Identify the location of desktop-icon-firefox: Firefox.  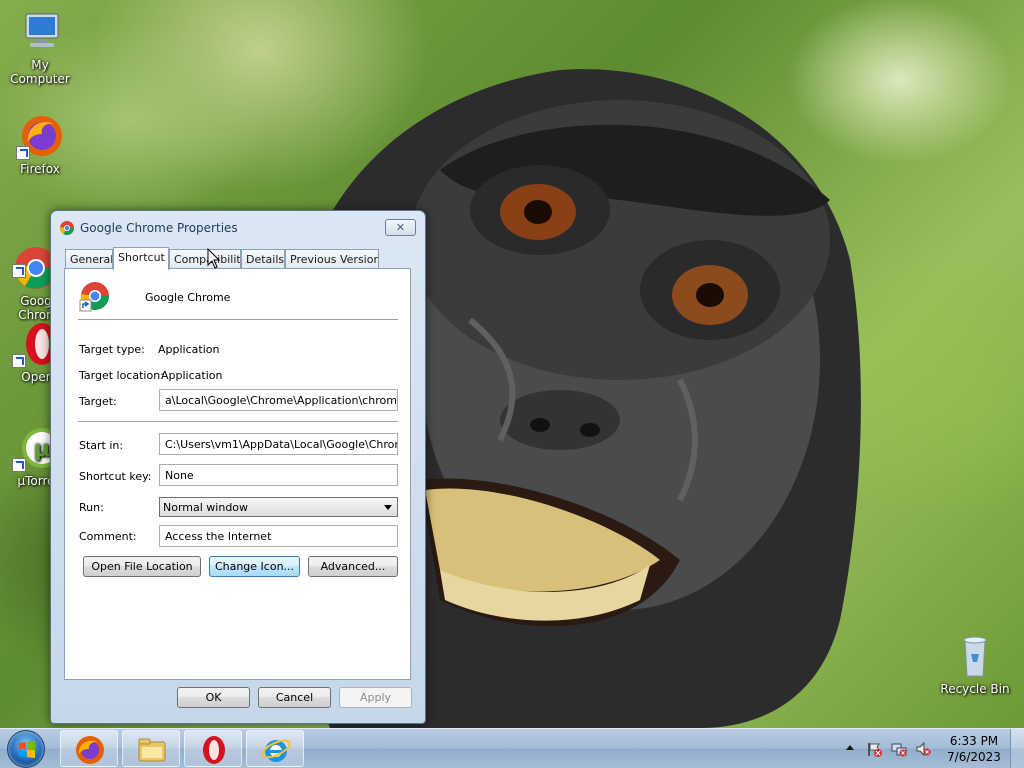
(40, 144).